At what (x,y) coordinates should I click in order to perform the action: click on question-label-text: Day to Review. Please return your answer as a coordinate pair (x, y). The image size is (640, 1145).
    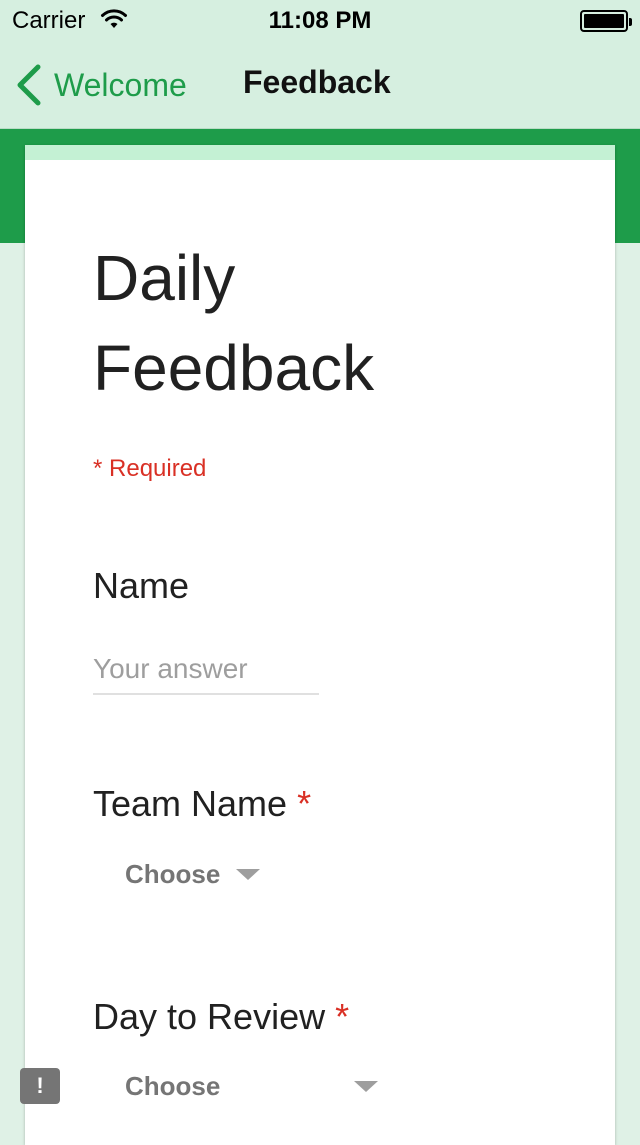
    Looking at the image, I should click on (209, 1016).